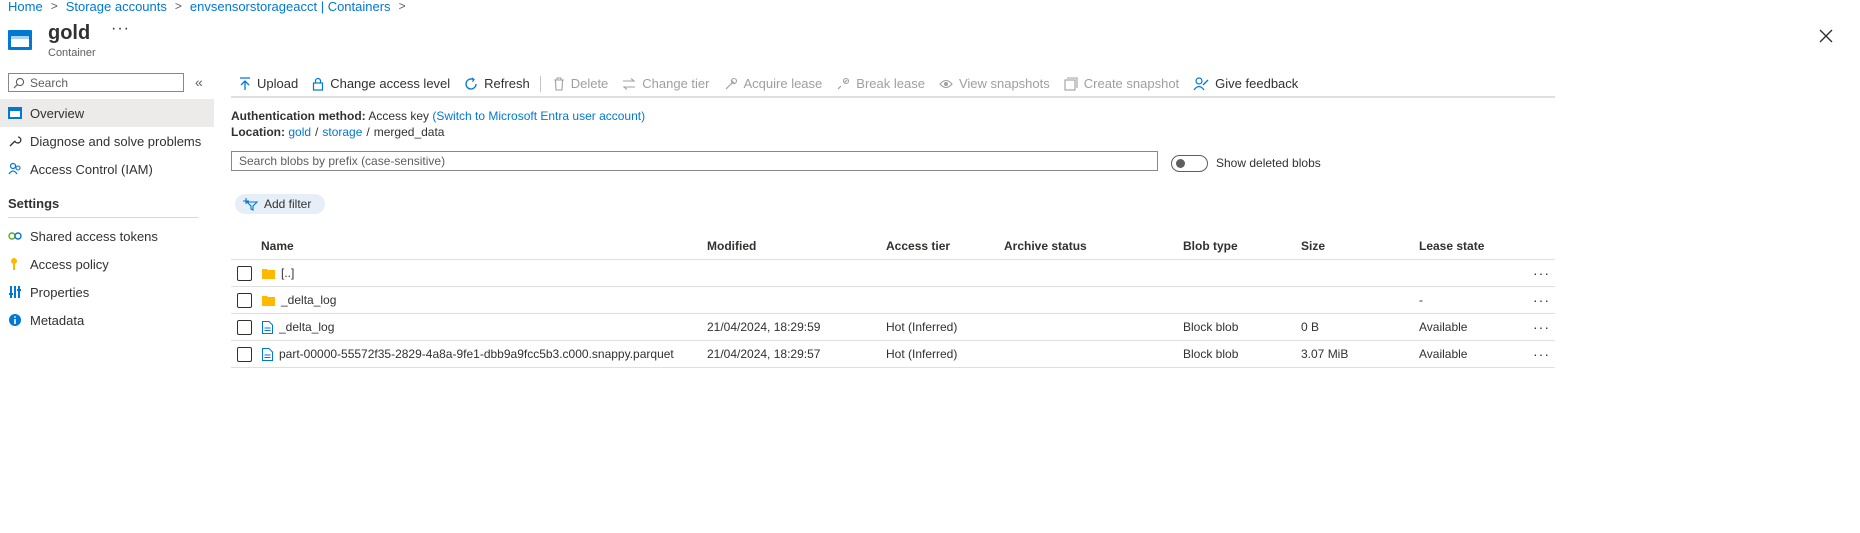 The width and height of the screenshot is (1860, 533). What do you see at coordinates (107, 292) in the screenshot?
I see `sidebar-item-properties: Properties` at bounding box center [107, 292].